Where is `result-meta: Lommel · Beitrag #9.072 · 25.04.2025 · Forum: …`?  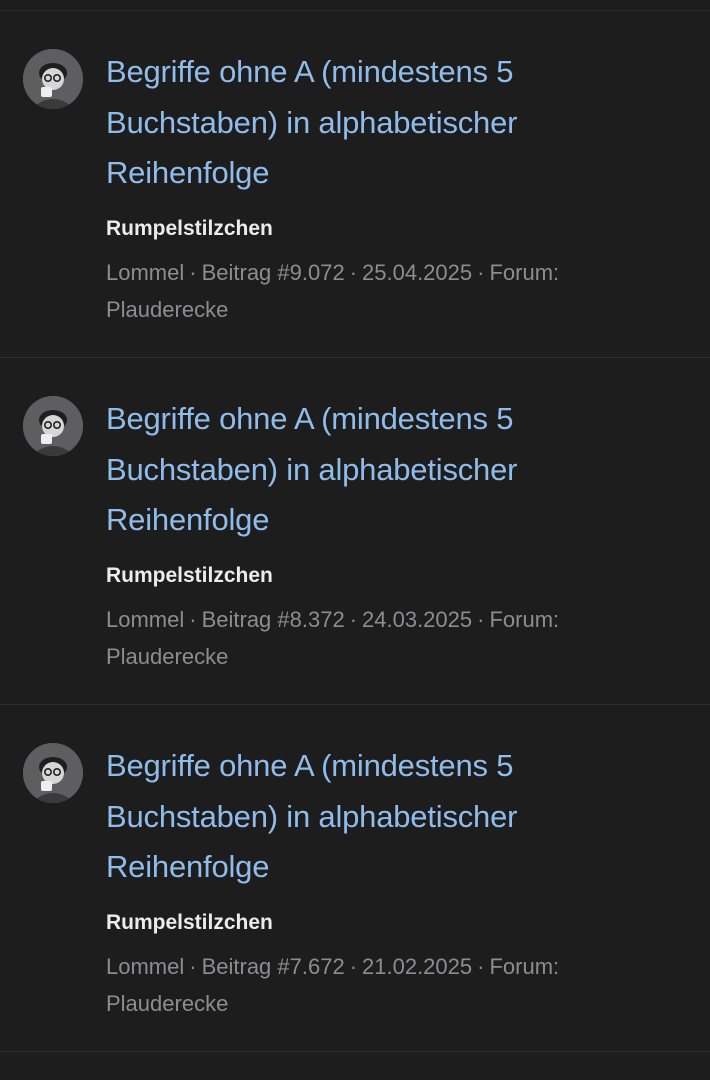
result-meta: Lommel · Beitrag #9.072 · 25.04.2025 · Forum: … is located at coordinates (376, 291).